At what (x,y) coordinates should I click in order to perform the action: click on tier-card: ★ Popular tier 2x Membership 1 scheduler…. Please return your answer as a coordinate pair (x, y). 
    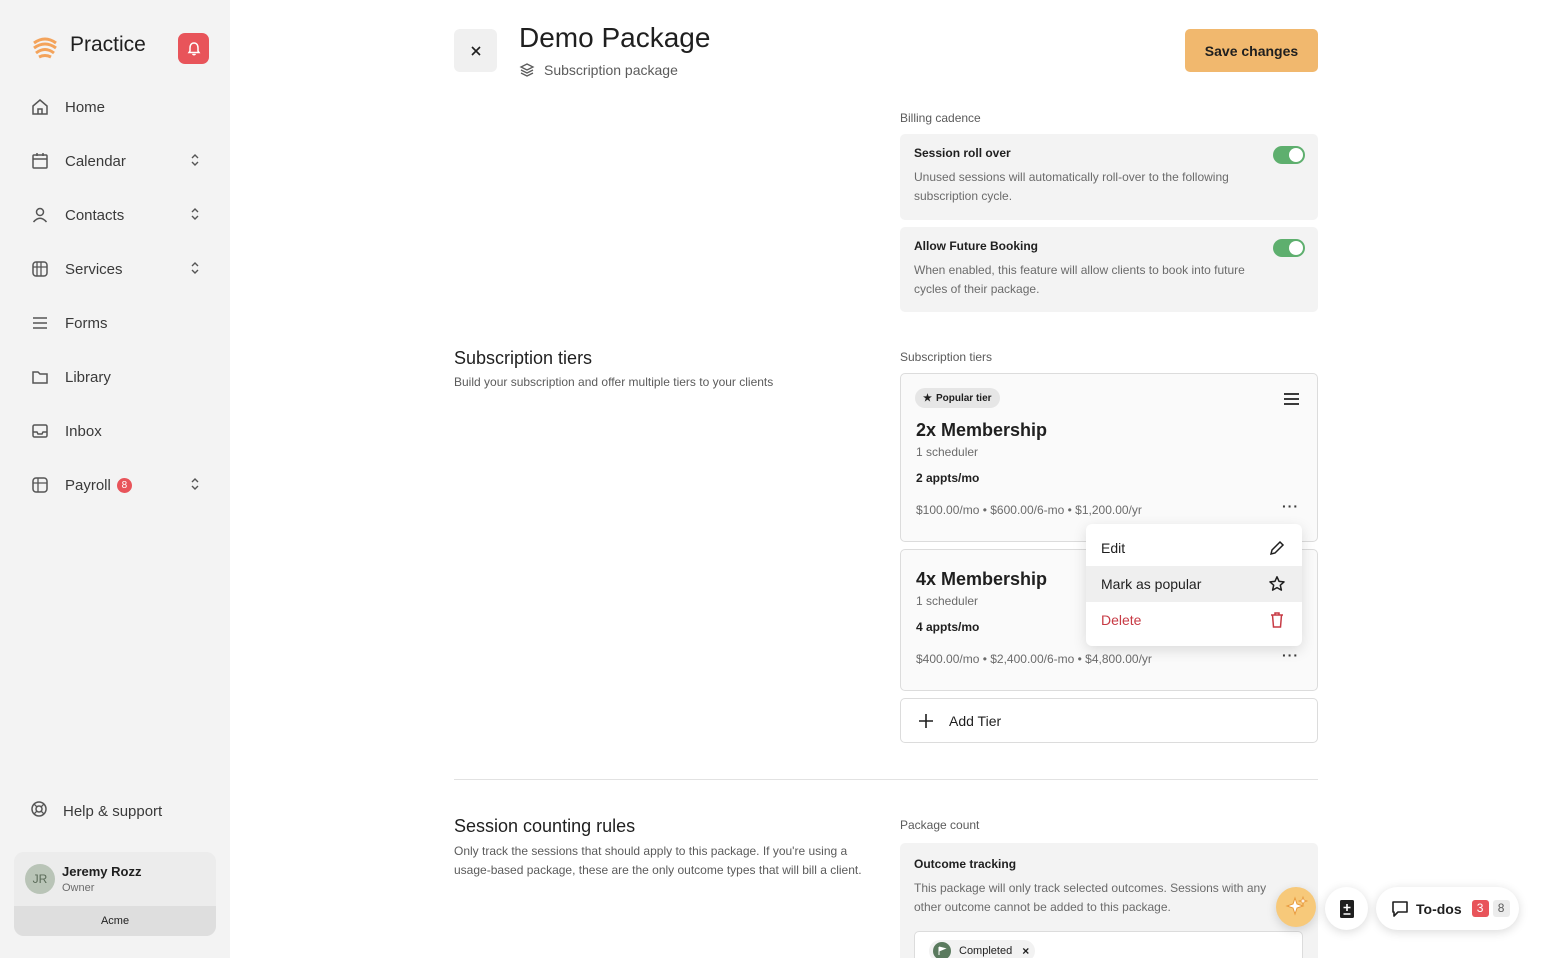
    Looking at the image, I should click on (1109, 457).